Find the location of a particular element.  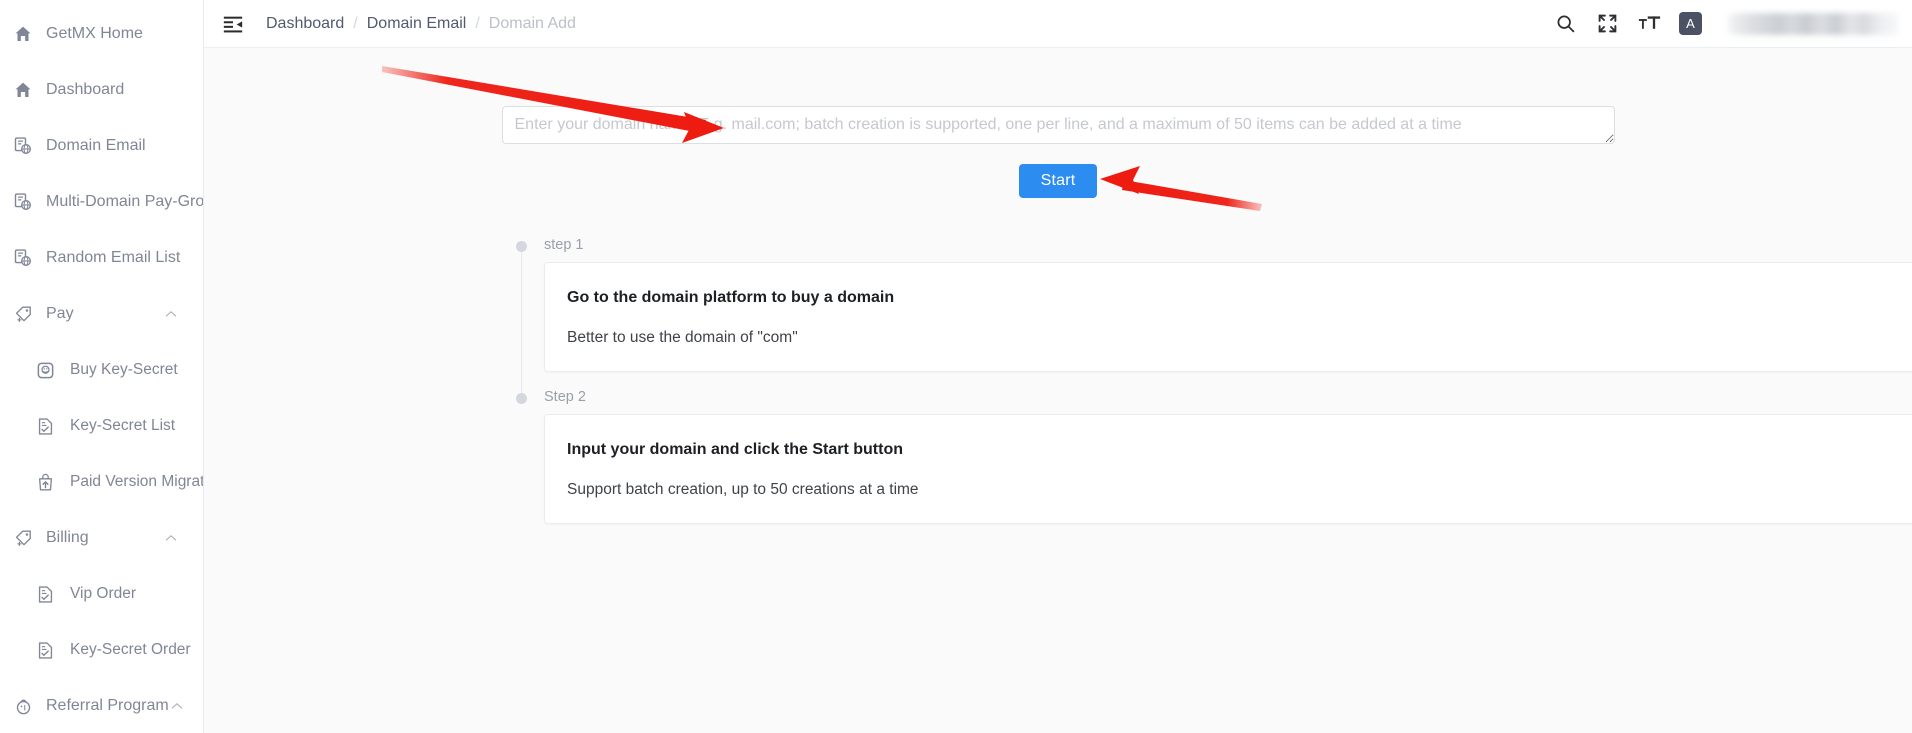

breadcrumb: Dashboard / Domain Email / Domain Add is located at coordinates (421, 24).